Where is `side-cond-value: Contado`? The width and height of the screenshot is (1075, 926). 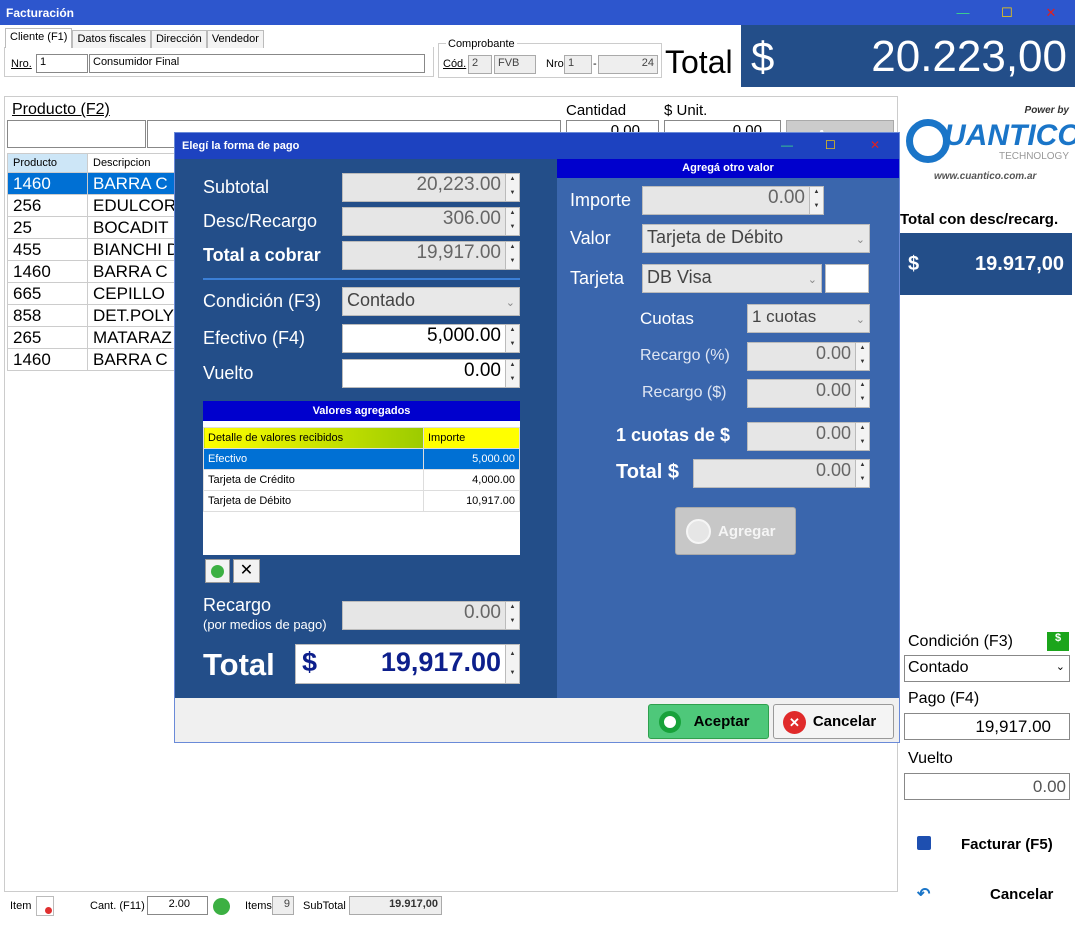
side-cond-value: Contado is located at coordinates (938, 667).